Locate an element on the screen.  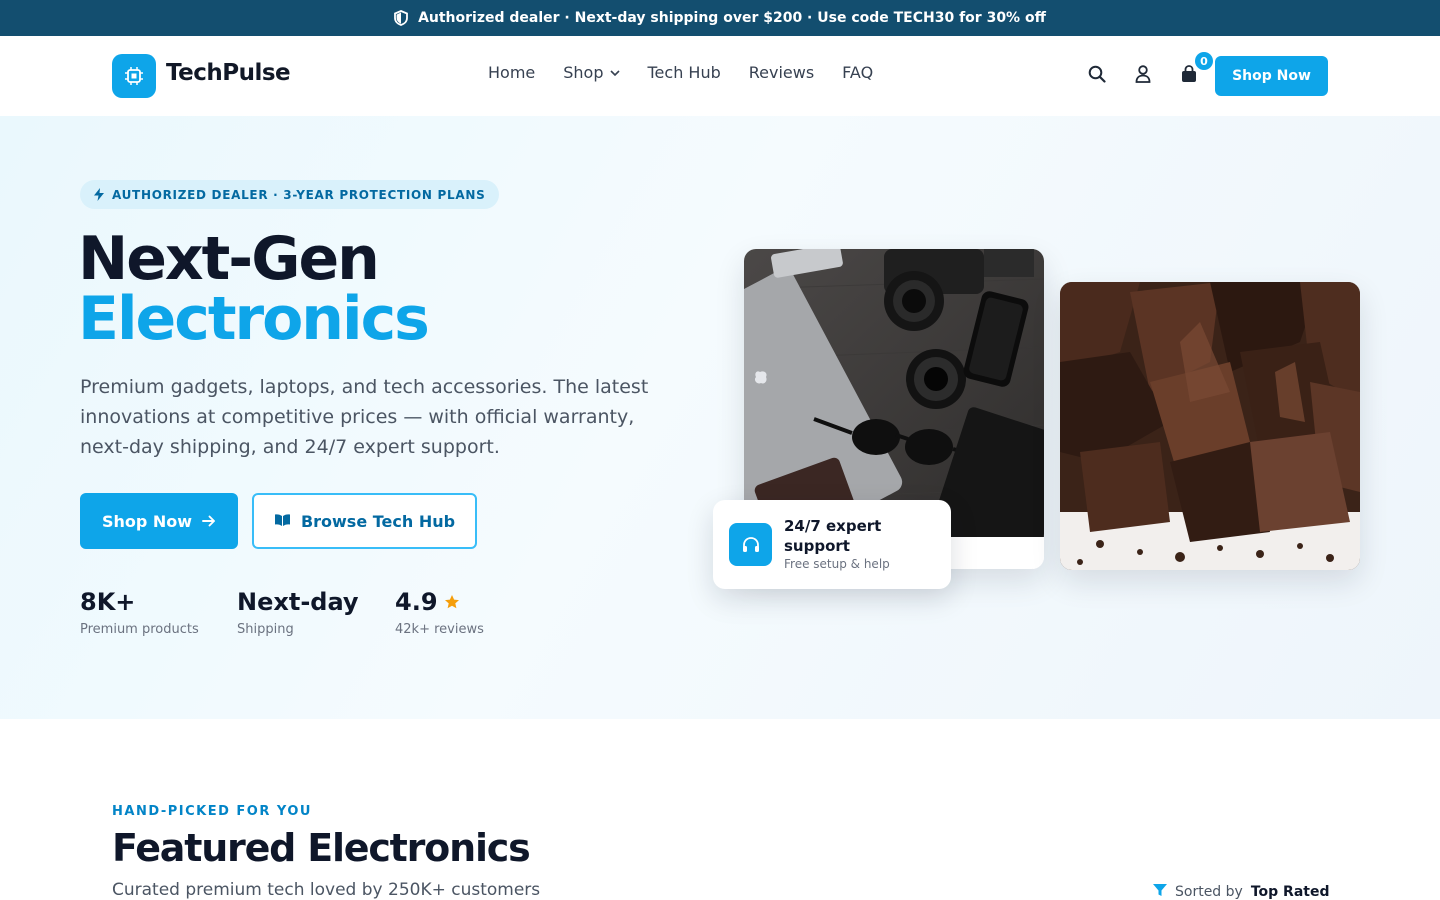
stat-products-label: Premium products is located at coordinates (139, 629).